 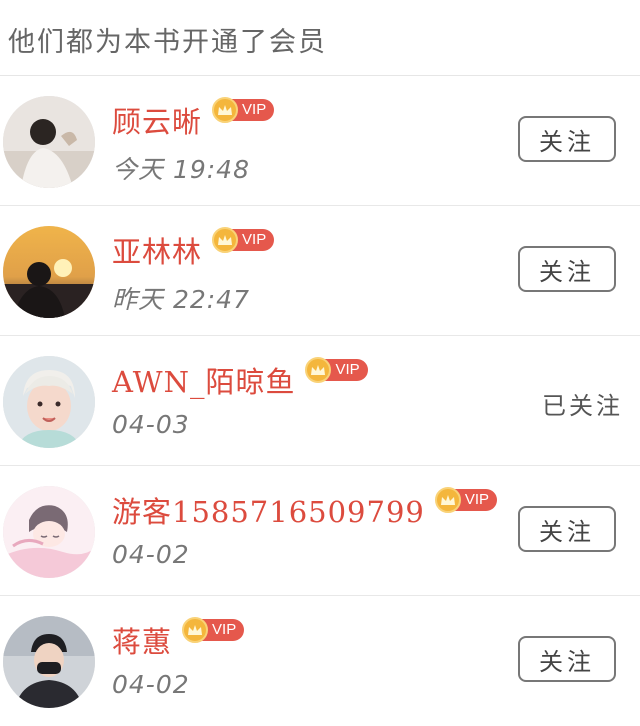 What do you see at coordinates (181, 169) in the screenshot?
I see `join-time: 今天 19:48` at bounding box center [181, 169].